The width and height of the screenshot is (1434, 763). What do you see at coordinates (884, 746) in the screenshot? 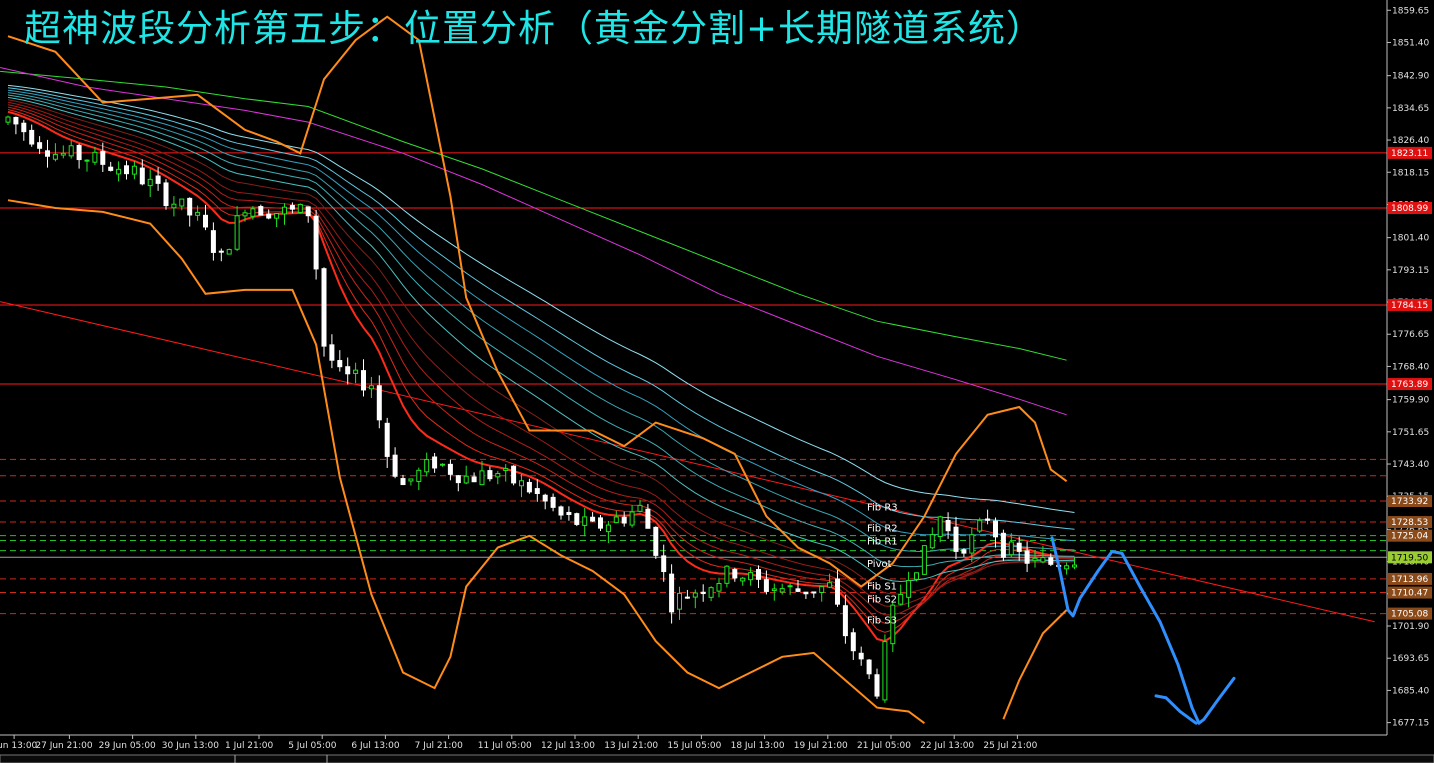
I see `x-tick-label: 21 Jul 05:00` at bounding box center [884, 746].